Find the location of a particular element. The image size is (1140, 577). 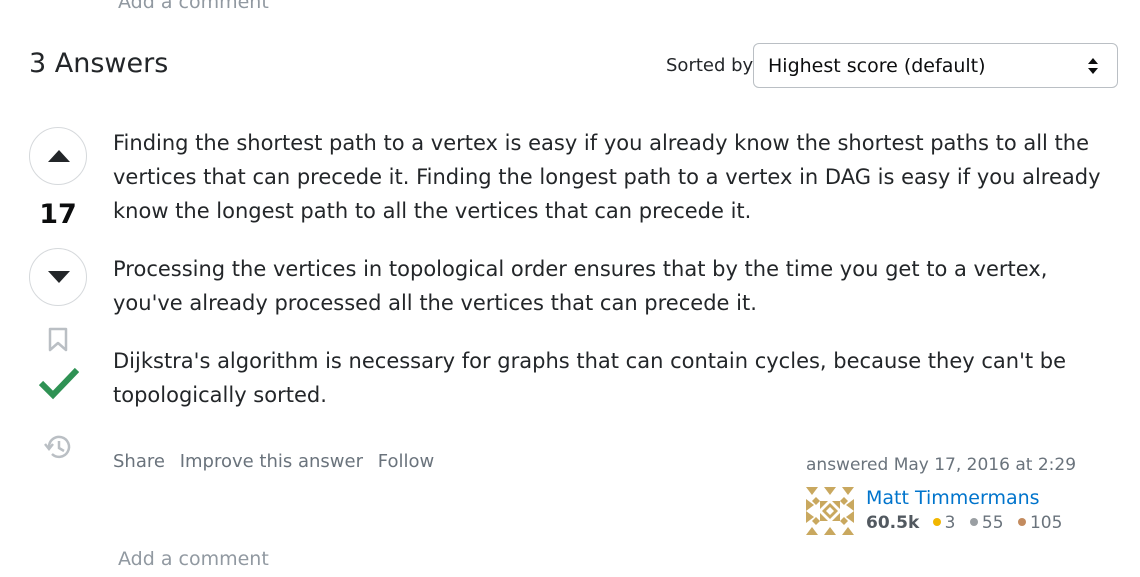

arrow-up-icon is located at coordinates (59, 156).